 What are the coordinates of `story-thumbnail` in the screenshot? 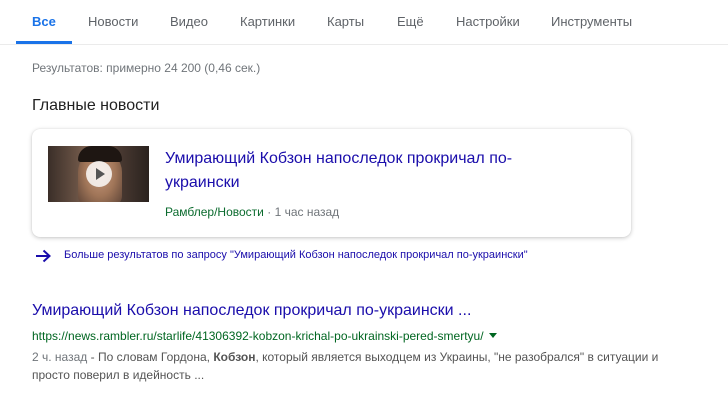 It's located at (98, 174).